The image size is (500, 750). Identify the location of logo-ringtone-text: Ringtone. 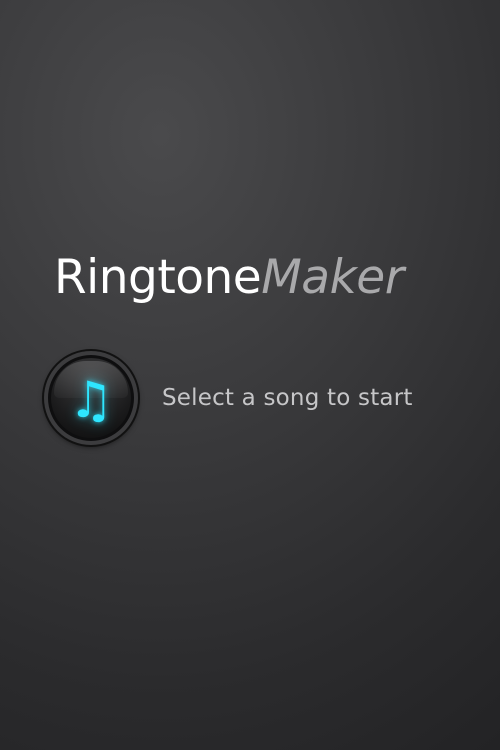
(158, 277).